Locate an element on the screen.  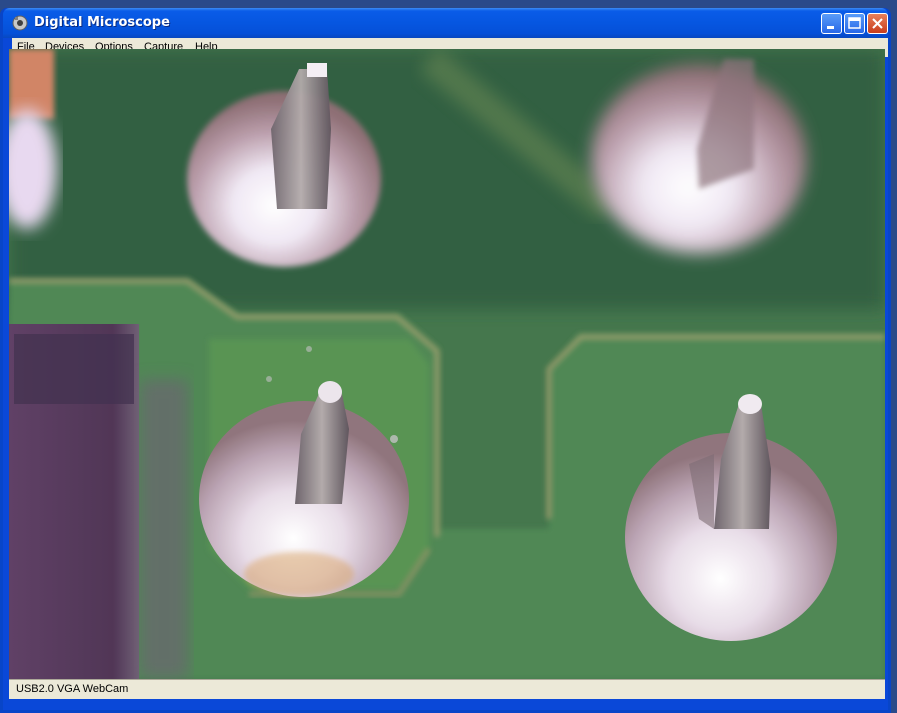
close-button is located at coordinates (877, 23).